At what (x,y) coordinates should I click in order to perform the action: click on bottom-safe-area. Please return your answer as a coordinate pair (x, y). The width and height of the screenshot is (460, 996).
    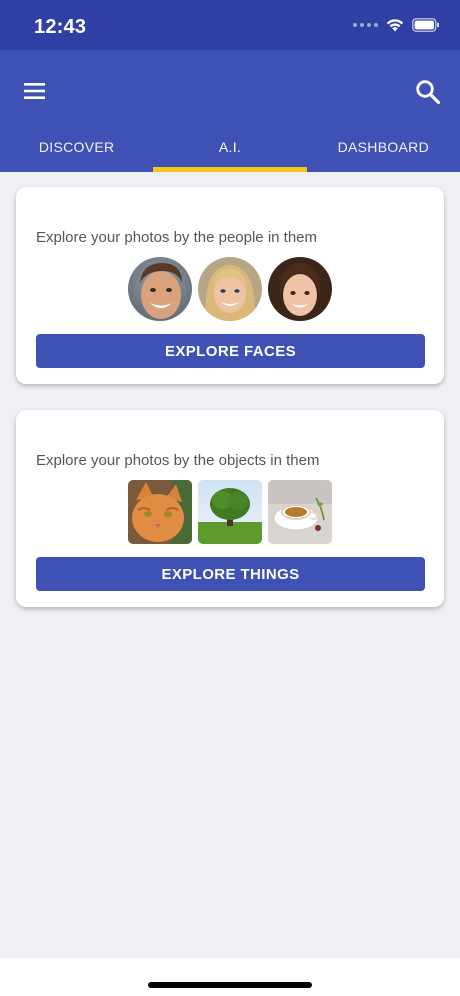
    Looking at the image, I should click on (230, 977).